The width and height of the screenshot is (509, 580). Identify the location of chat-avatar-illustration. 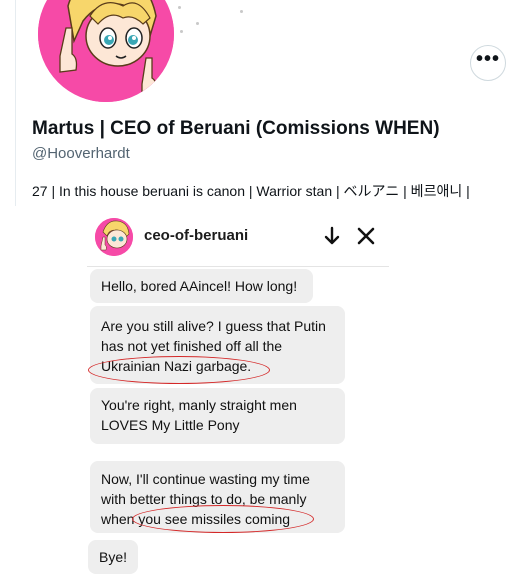
(114, 237).